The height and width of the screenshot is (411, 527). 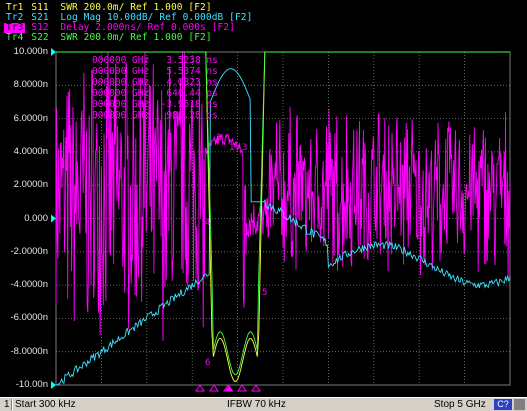 What do you see at coordinates (30, 185) in the screenshot?
I see `y-tick-label: 2.0000n` at bounding box center [30, 185].